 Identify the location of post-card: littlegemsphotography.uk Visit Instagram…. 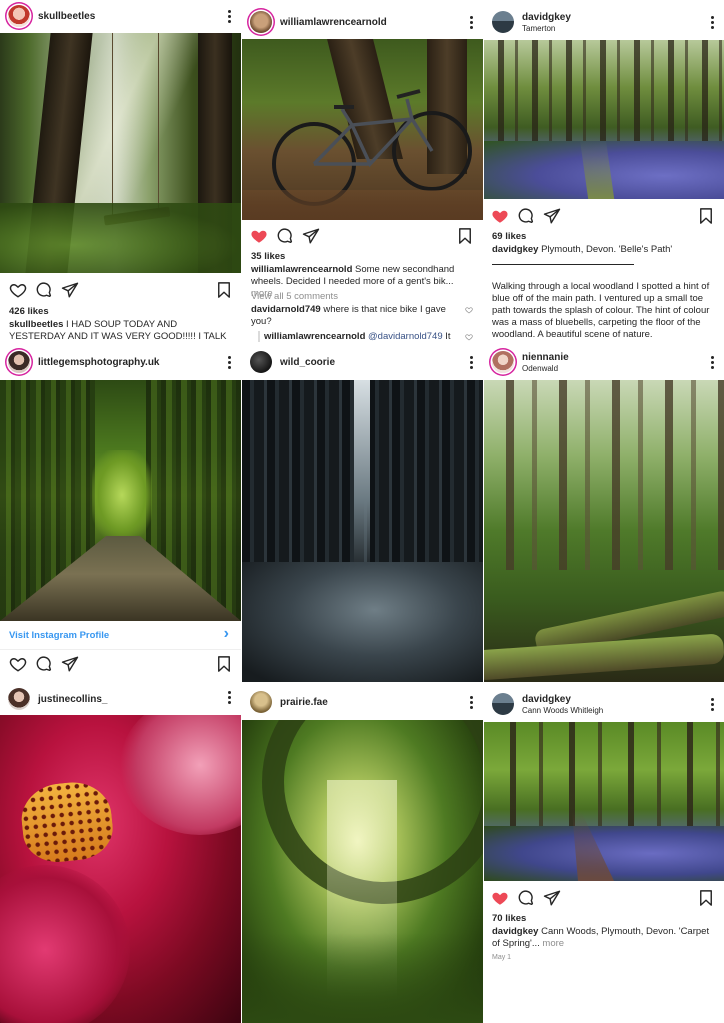
(120, 513).